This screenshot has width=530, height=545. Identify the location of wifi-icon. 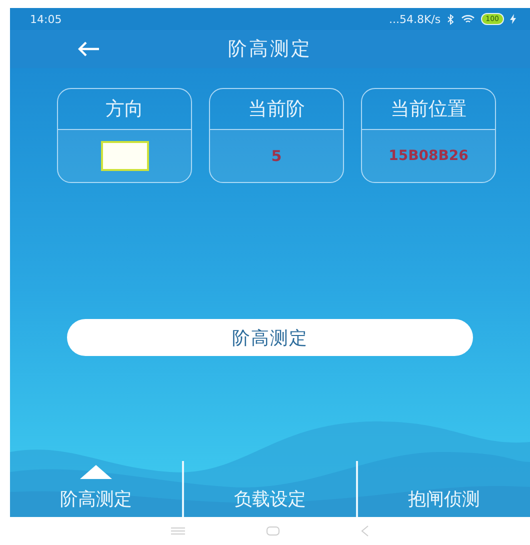
(467, 19).